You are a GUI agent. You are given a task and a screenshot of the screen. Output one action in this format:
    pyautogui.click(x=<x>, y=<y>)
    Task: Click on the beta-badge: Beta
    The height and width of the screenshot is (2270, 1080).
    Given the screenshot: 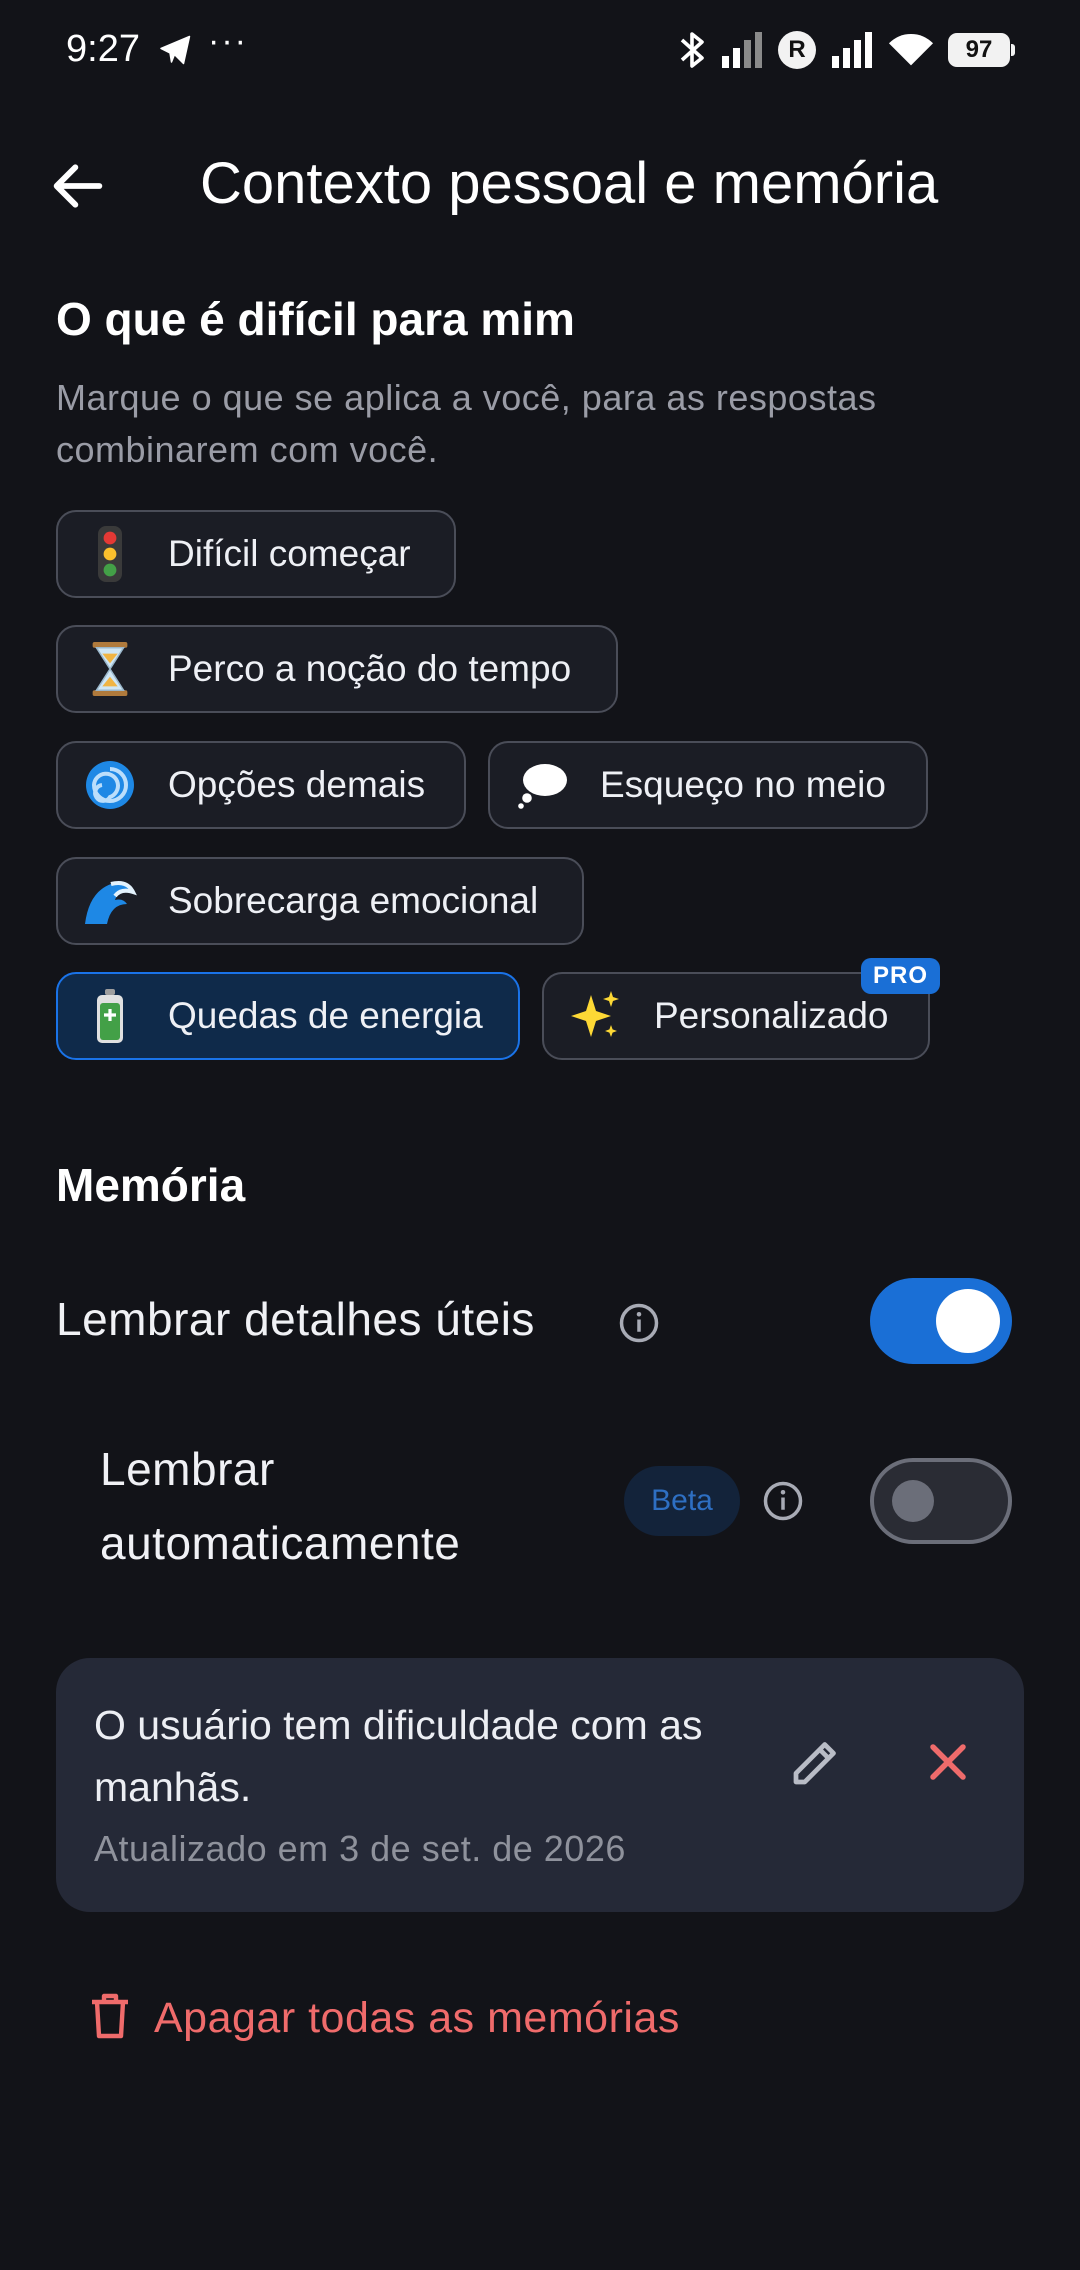 What is the action you would take?
    pyautogui.click(x=682, y=1501)
    